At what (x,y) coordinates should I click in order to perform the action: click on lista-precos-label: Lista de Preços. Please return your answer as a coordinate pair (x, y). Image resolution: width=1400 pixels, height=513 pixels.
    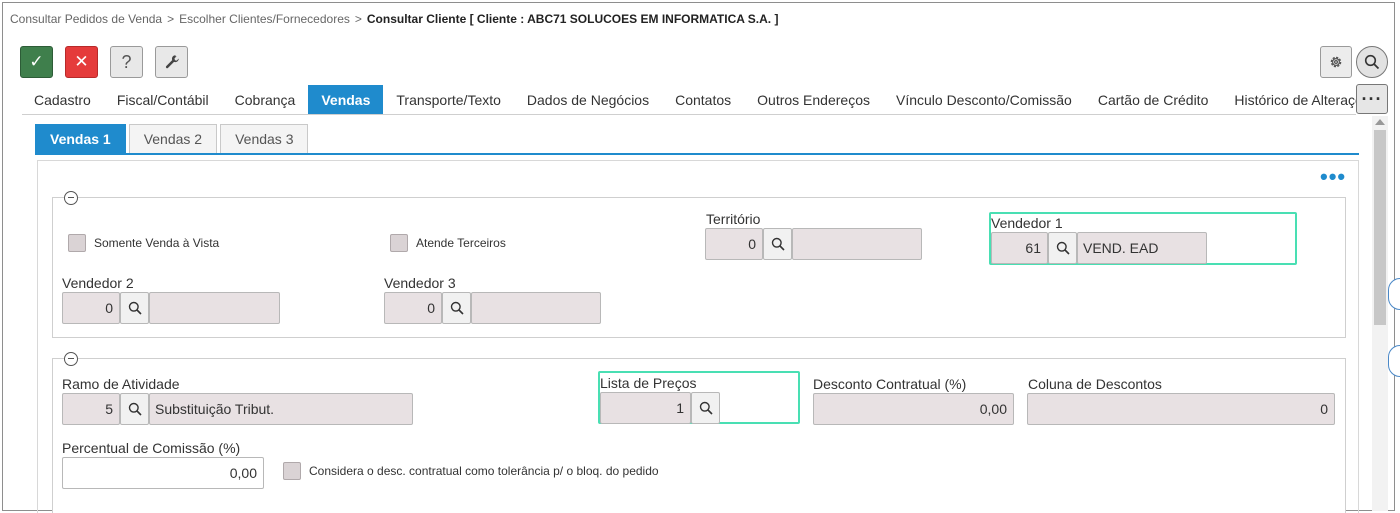
    Looking at the image, I should click on (648, 383).